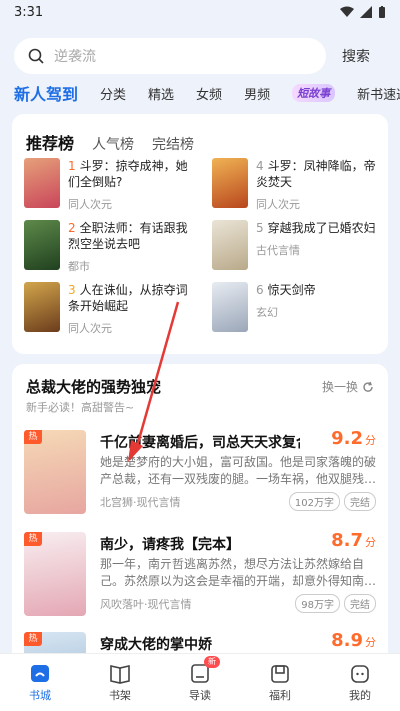 The image size is (400, 711). I want to click on nav-welfare: 福利, so click(280, 682).